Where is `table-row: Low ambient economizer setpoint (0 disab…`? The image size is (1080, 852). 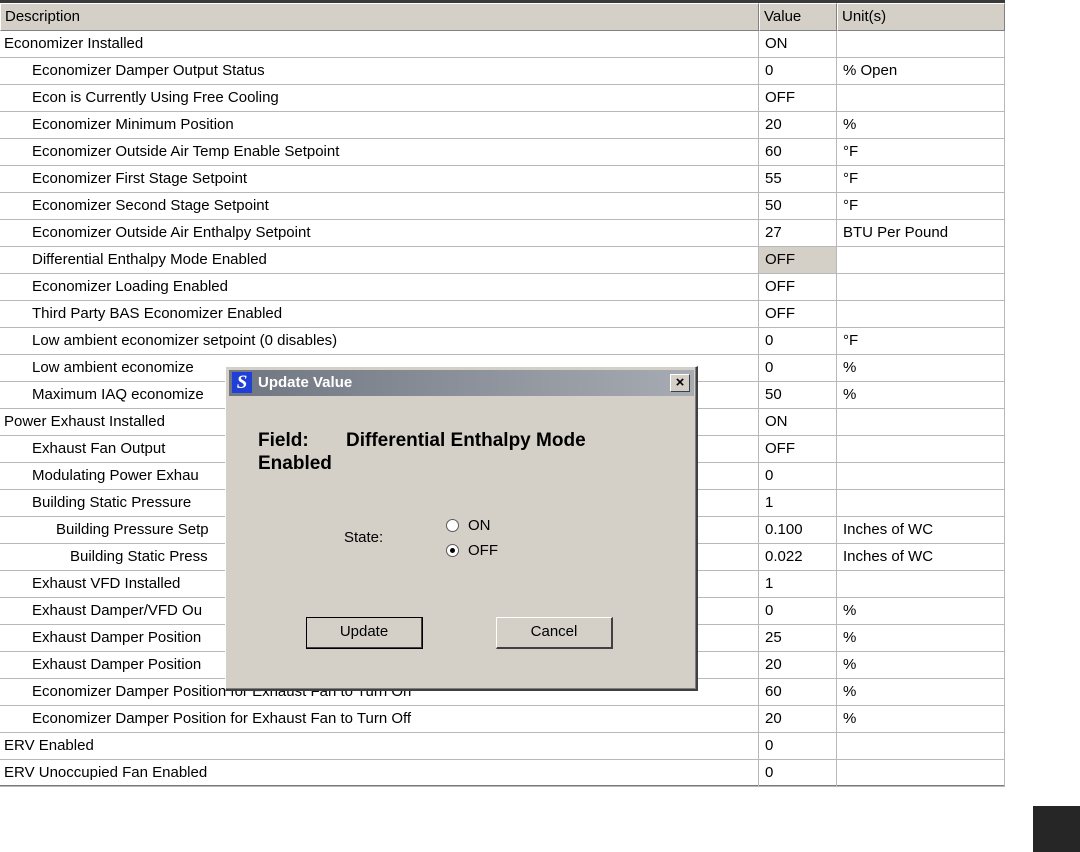
table-row: Low ambient economizer setpoint (0 disab… is located at coordinates (502, 341).